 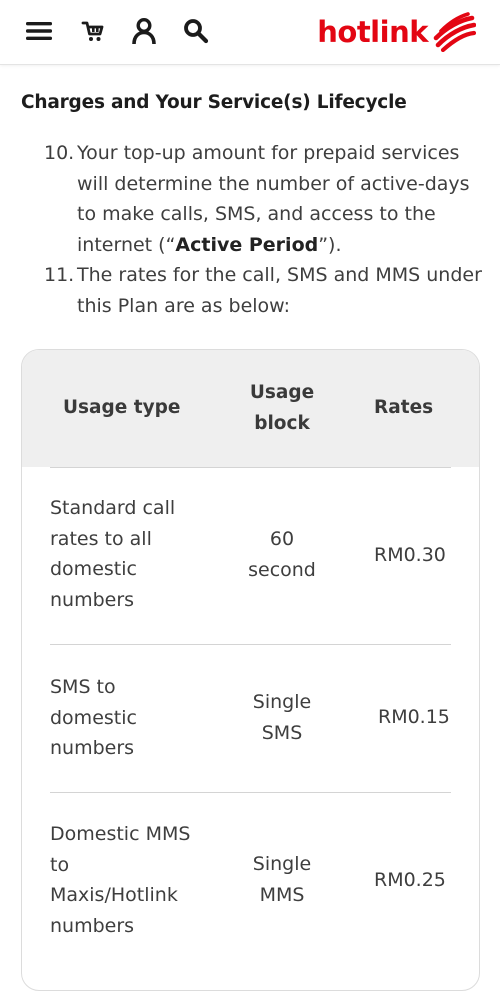 I want to click on cell-rate: RM0.25, so click(x=410, y=880).